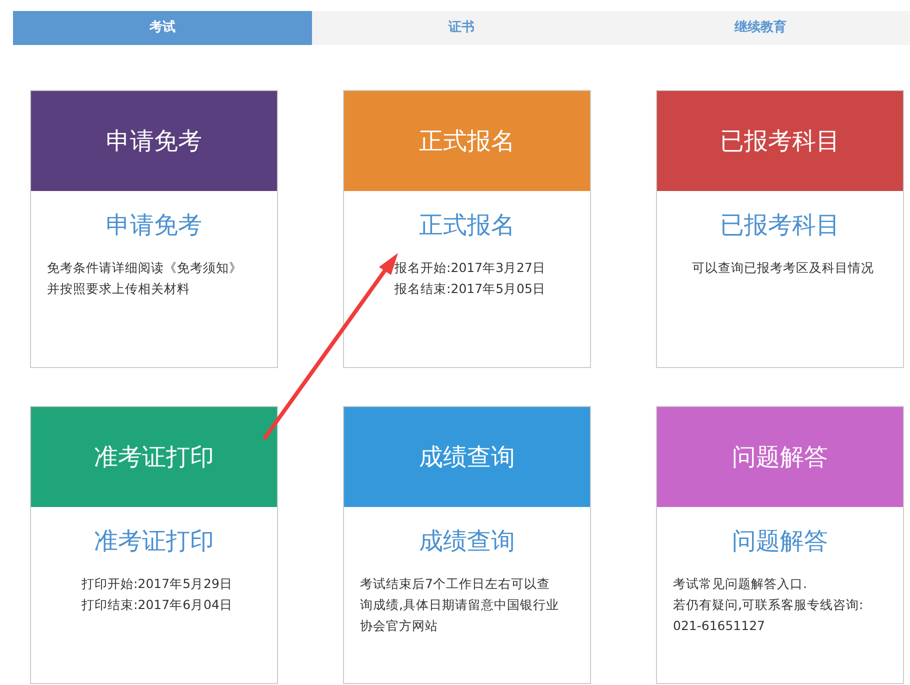 Image resolution: width=910 pixels, height=685 pixels. I want to click on card-title: 申请免考, so click(154, 225).